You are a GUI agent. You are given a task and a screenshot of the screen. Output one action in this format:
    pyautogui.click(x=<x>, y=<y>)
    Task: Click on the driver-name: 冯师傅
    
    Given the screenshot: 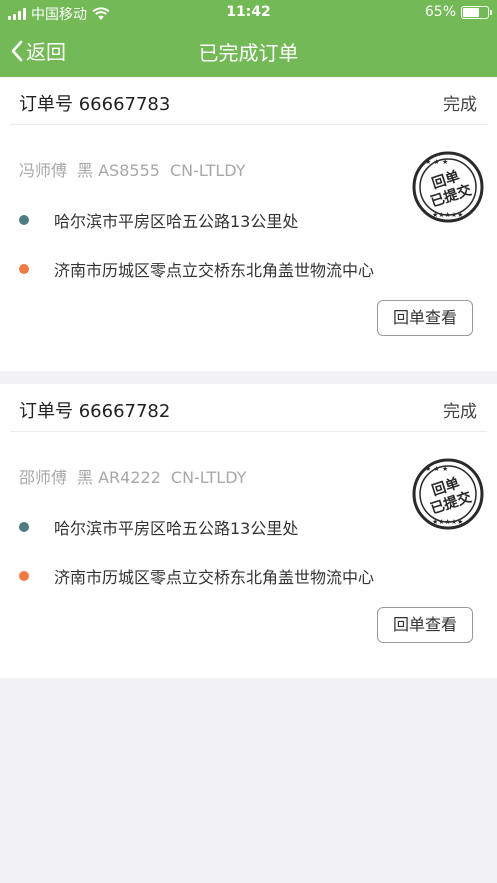 What is the action you would take?
    pyautogui.click(x=43, y=170)
    